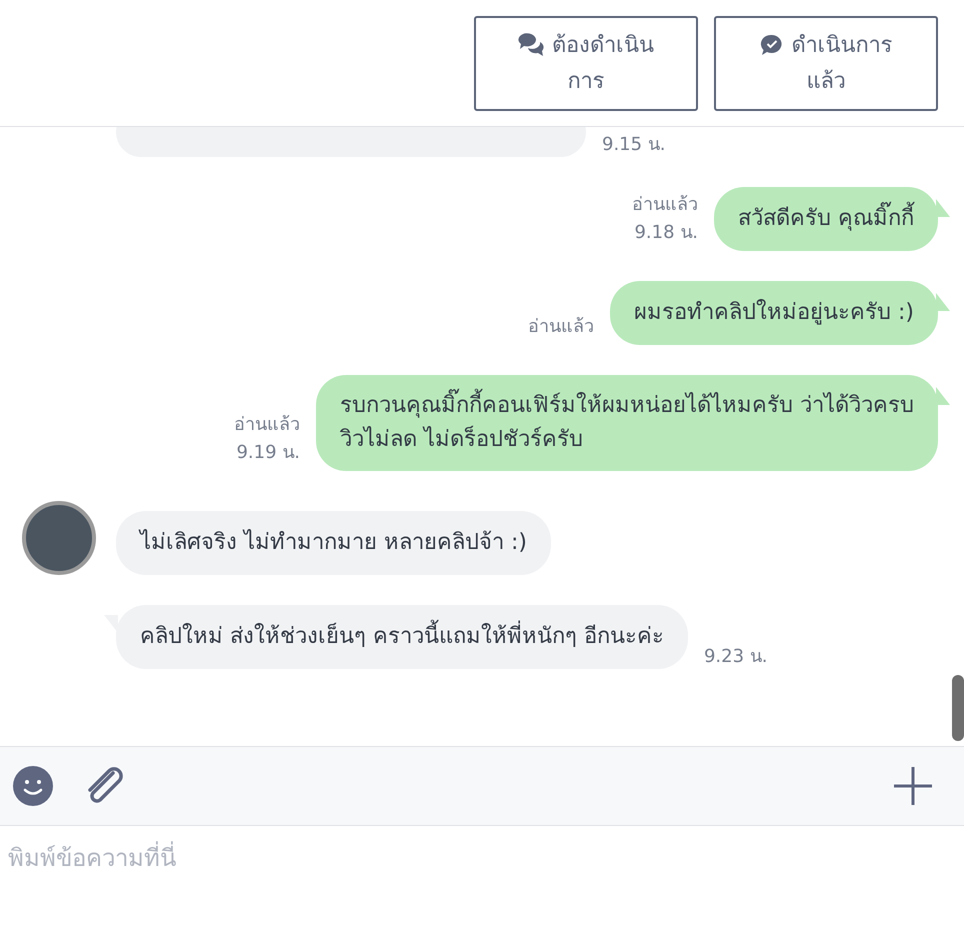 The width and height of the screenshot is (964, 944). What do you see at coordinates (958, 708) in the screenshot?
I see `scrollbar-thumb` at bounding box center [958, 708].